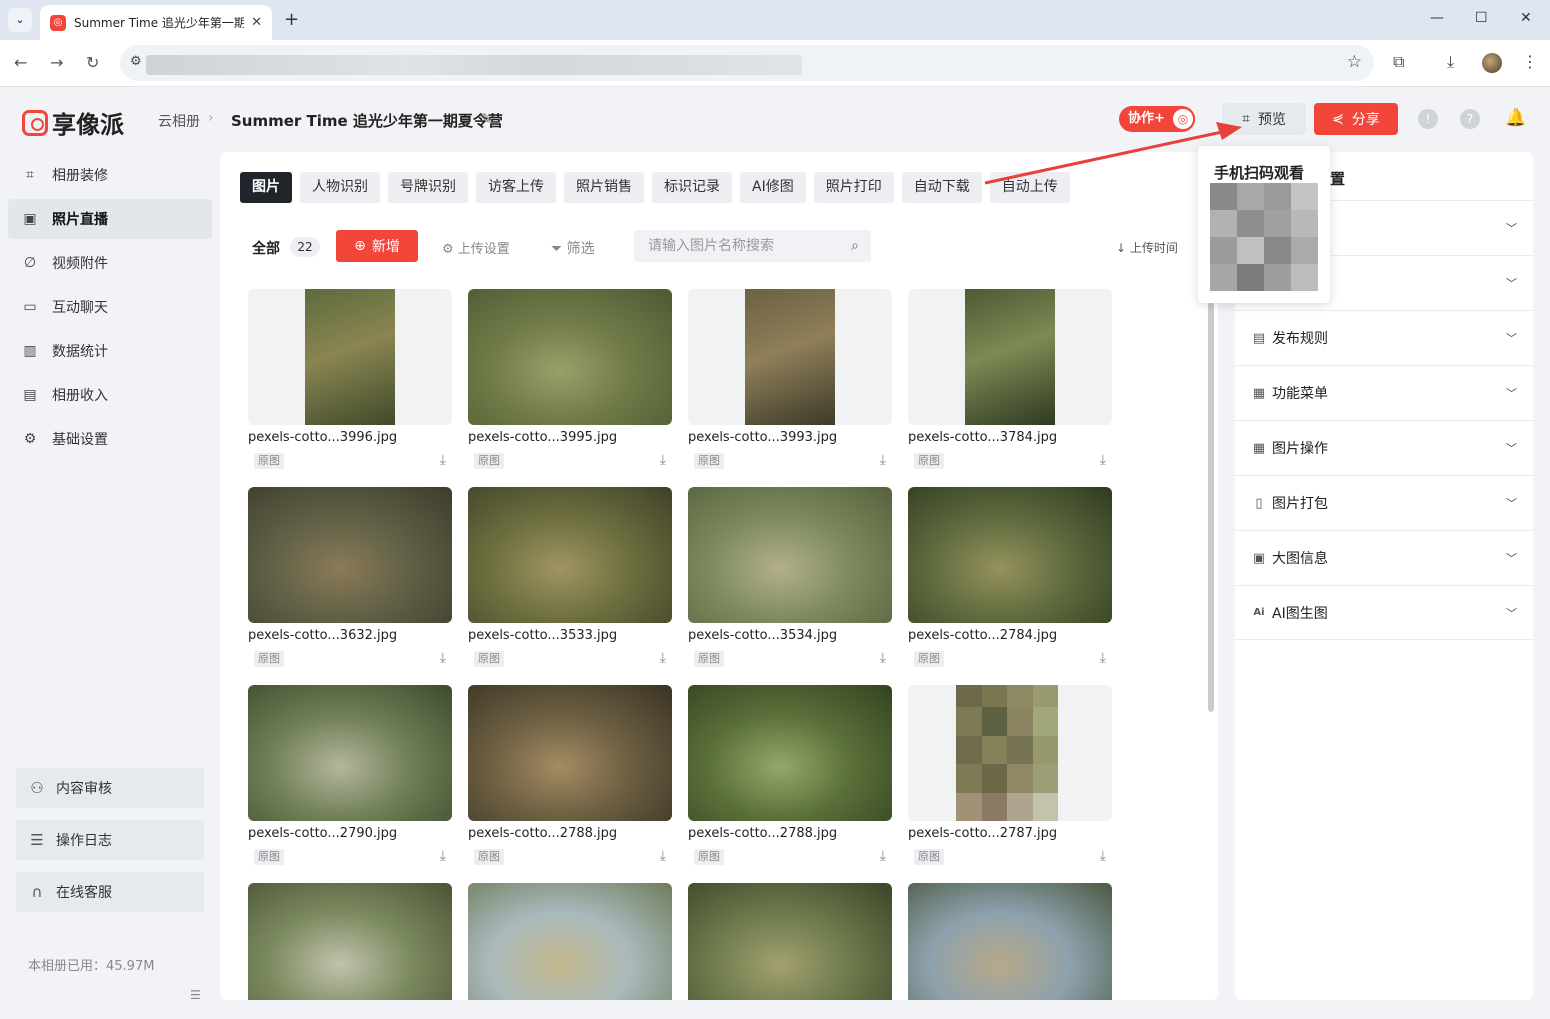  I want to click on browser-tab: ◎ Summer Time 追光少年第一期夏令营 ✕, so click(156, 22).